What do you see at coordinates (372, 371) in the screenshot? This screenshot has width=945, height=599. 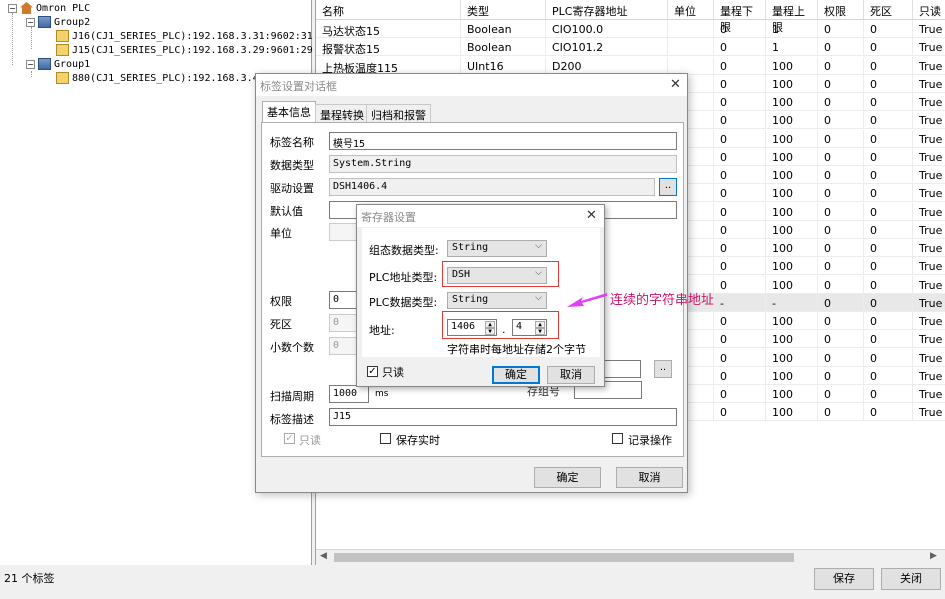 I see `register-readonly-checkbox: ✓` at bounding box center [372, 371].